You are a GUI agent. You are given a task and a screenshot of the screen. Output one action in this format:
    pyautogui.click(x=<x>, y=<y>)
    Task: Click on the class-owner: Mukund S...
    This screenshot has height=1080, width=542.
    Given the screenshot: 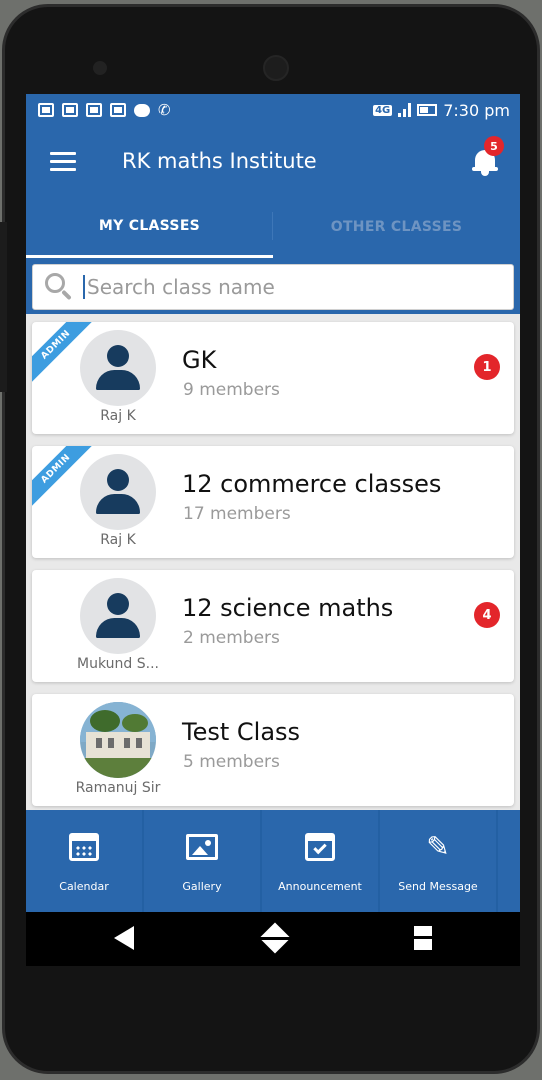 What is the action you would take?
    pyautogui.click(x=118, y=664)
    